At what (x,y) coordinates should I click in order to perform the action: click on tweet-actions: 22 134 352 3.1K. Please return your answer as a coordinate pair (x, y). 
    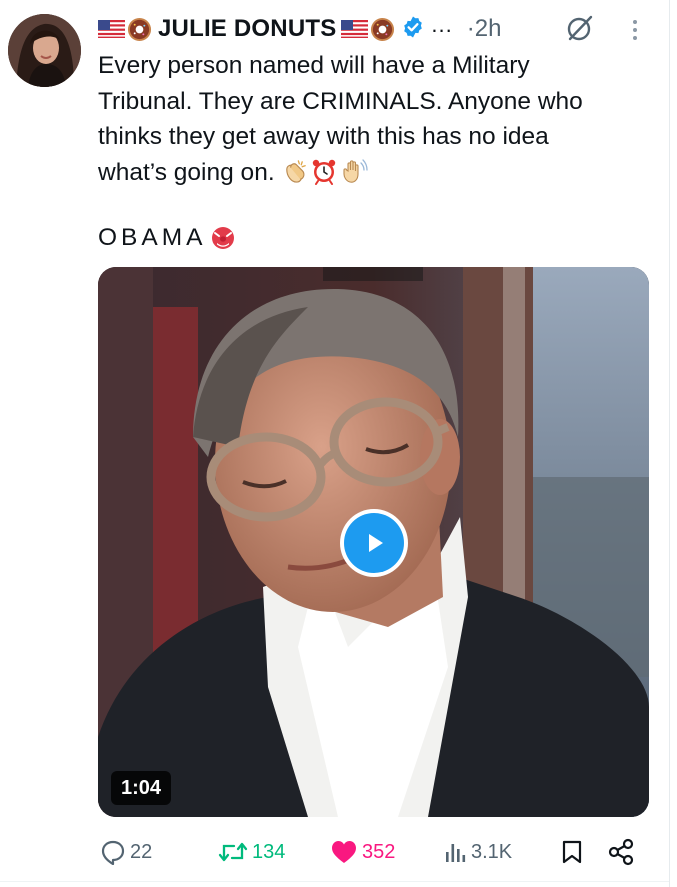
    Looking at the image, I should click on (334, 852).